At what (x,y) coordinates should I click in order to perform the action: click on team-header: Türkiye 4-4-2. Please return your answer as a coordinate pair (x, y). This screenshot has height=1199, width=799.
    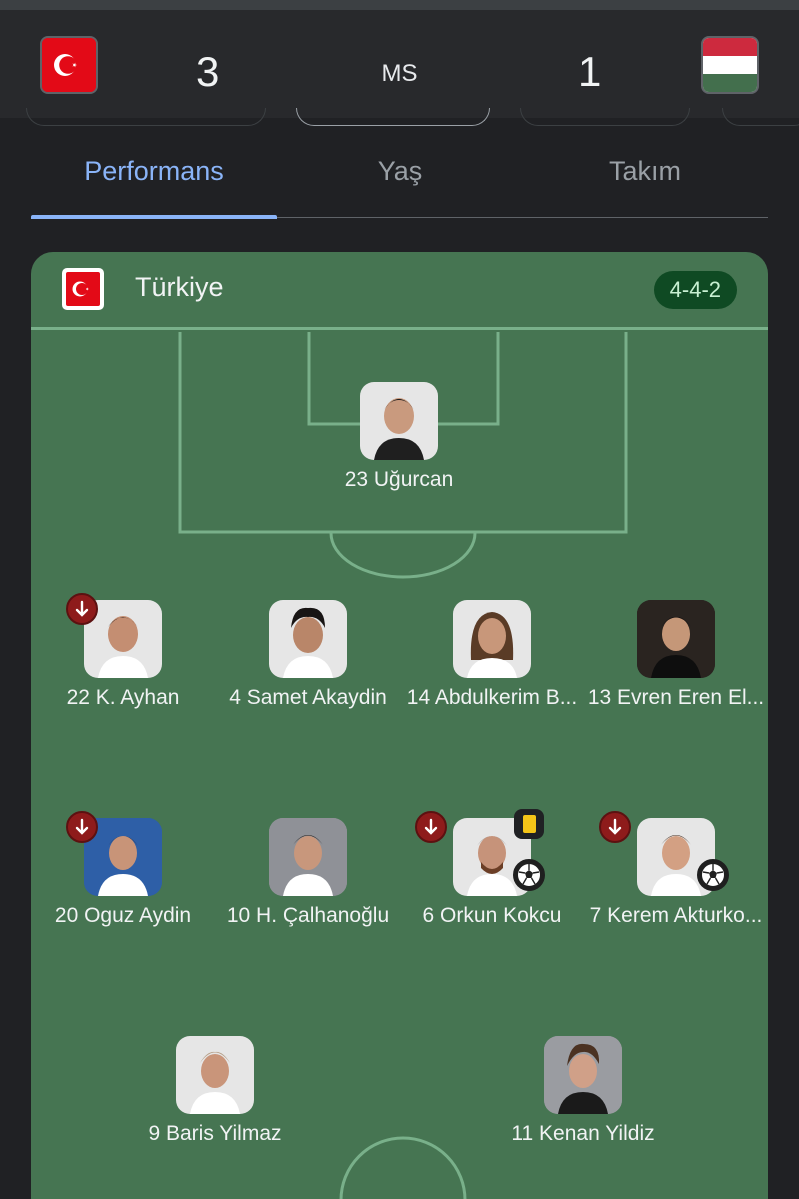
    Looking at the image, I should click on (399, 291).